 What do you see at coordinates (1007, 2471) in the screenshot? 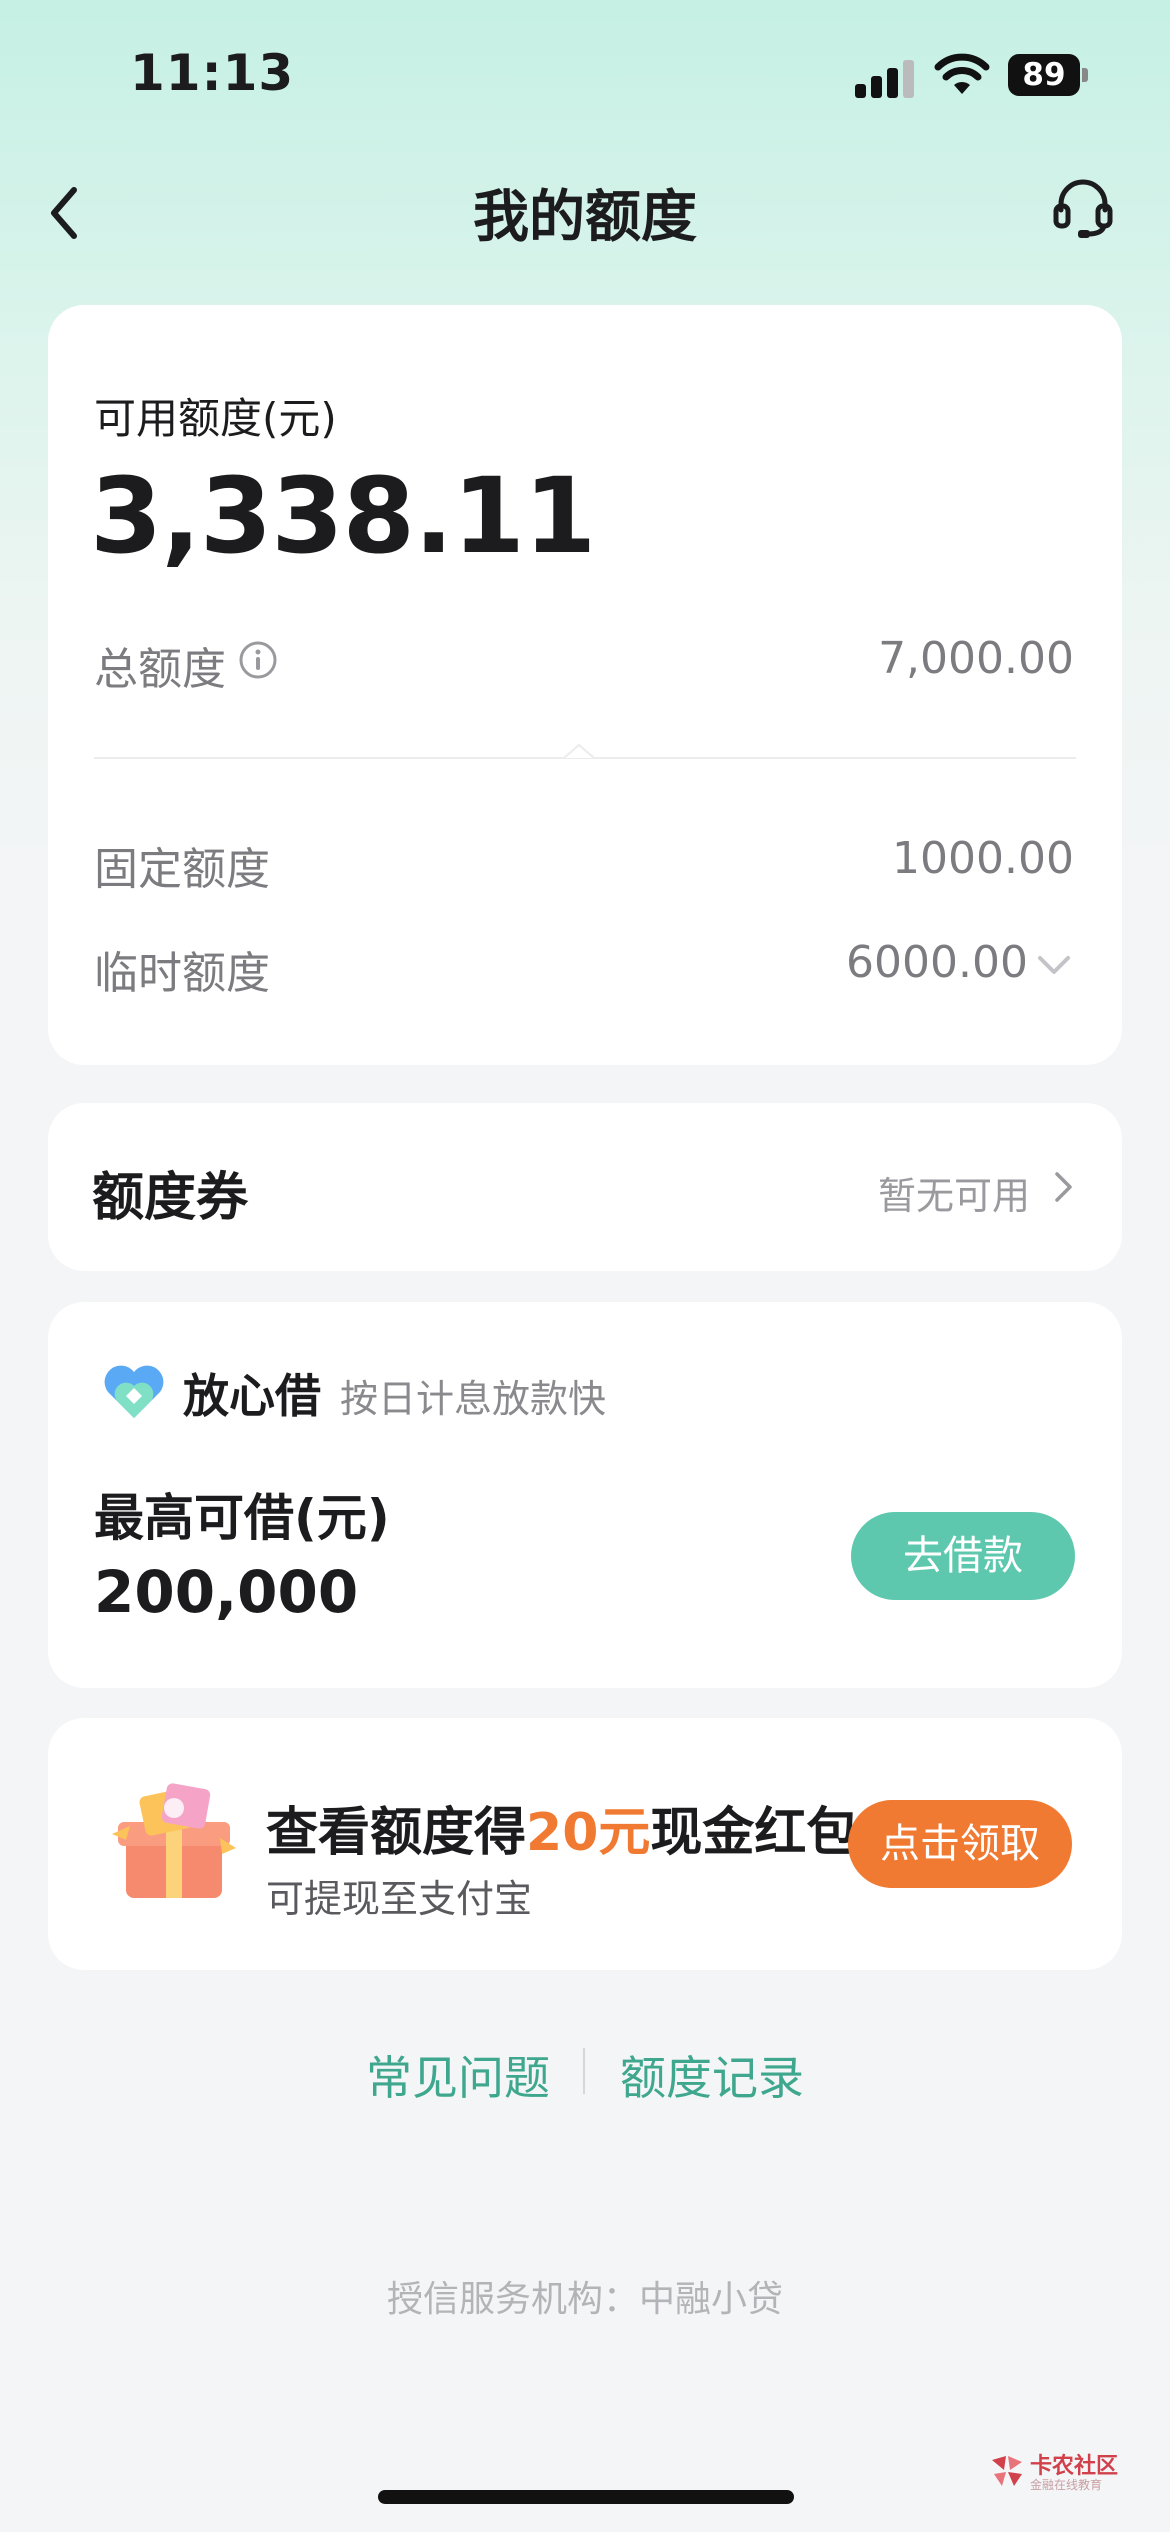
I see `watermark-logo-icon` at bounding box center [1007, 2471].